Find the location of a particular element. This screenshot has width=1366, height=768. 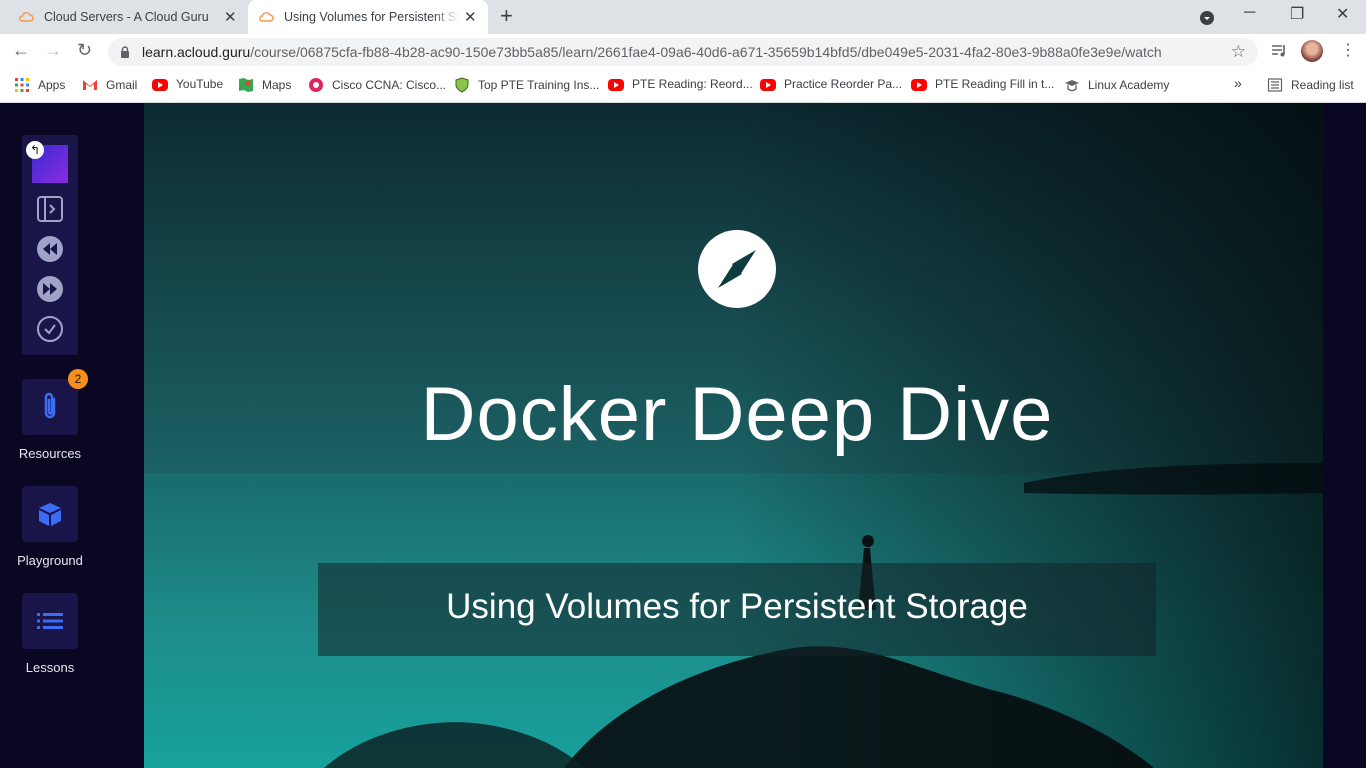

tab-cloud-servers: Cloud Servers - A Cloud Guru ✕ is located at coordinates (127, 17).